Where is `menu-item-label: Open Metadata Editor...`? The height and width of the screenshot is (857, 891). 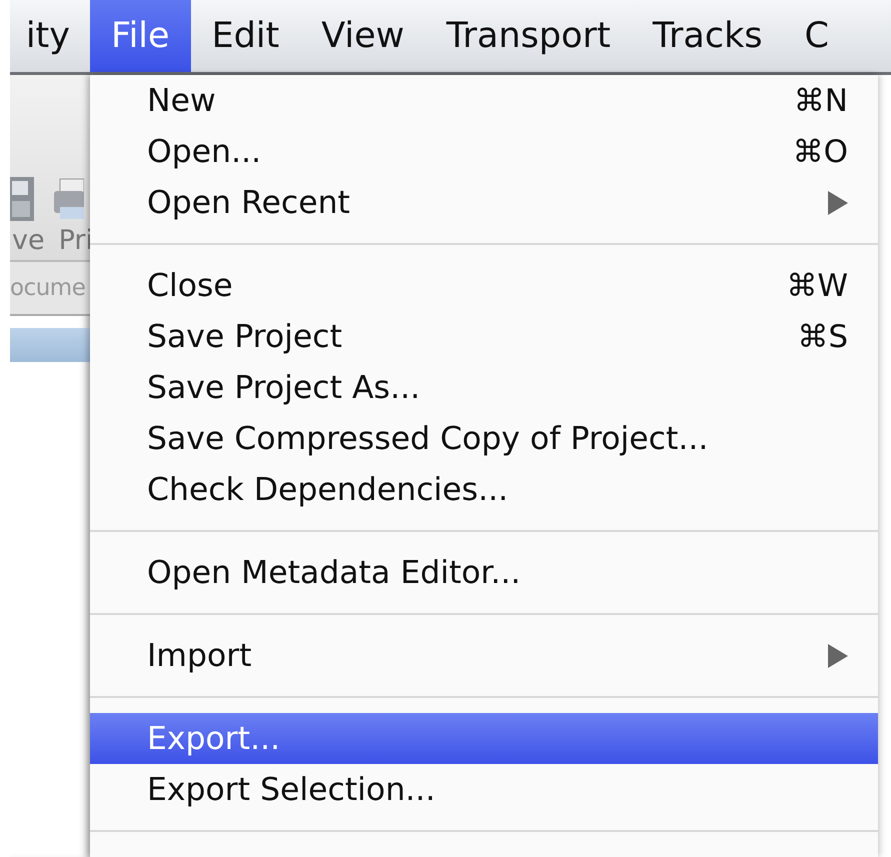
menu-item-label: Open Metadata Editor... is located at coordinates (334, 572).